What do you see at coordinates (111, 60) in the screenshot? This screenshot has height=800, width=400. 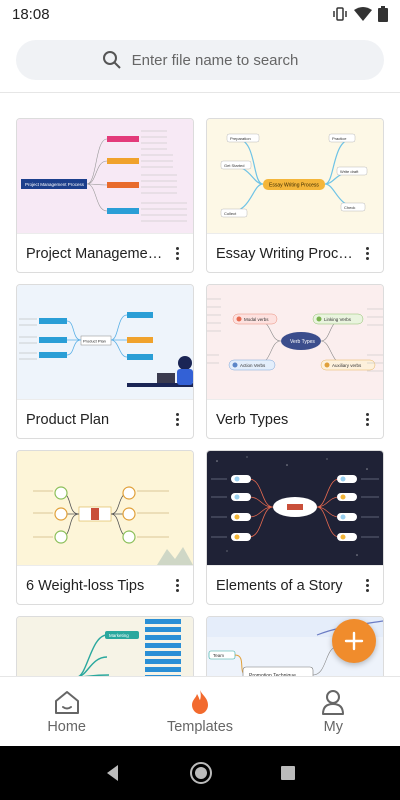 I see `search-icon` at bounding box center [111, 60].